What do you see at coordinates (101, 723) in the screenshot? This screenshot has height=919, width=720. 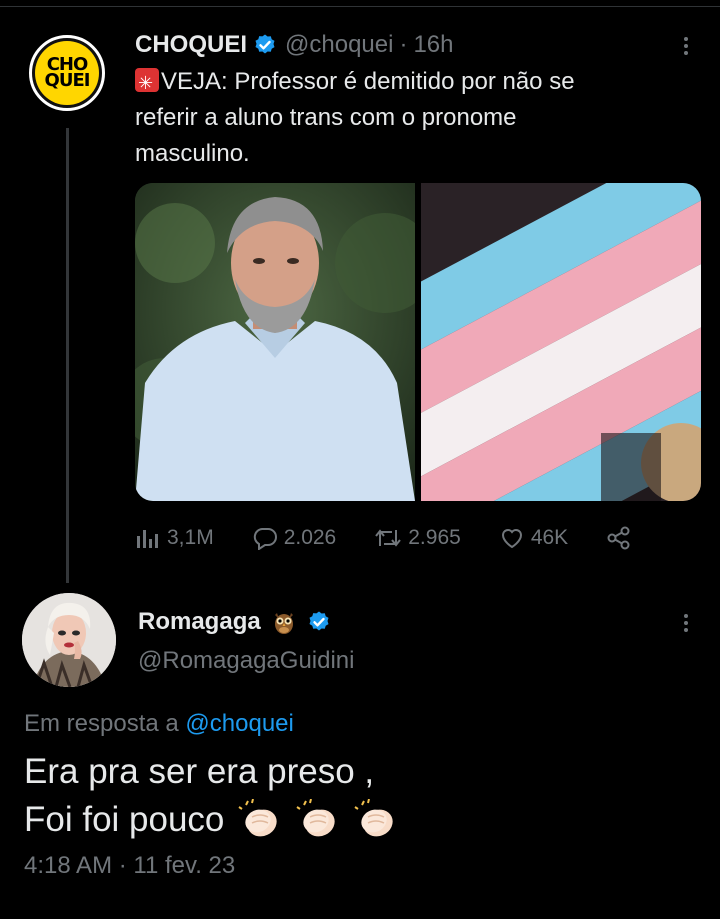 I see `reply-prefix: Em resposta a` at bounding box center [101, 723].